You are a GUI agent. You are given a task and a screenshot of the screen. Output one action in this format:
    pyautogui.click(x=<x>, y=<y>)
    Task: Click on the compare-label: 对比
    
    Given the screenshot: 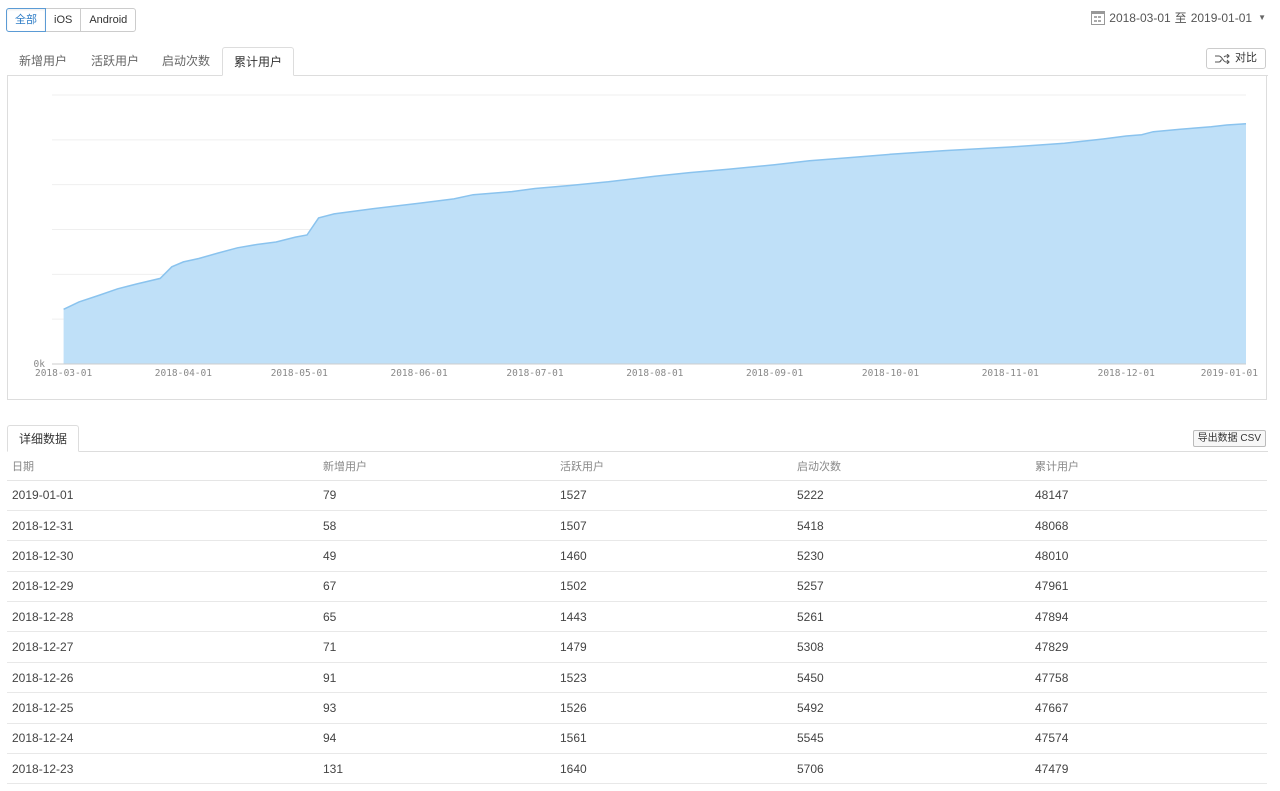 What is the action you would take?
    pyautogui.click(x=1246, y=58)
    